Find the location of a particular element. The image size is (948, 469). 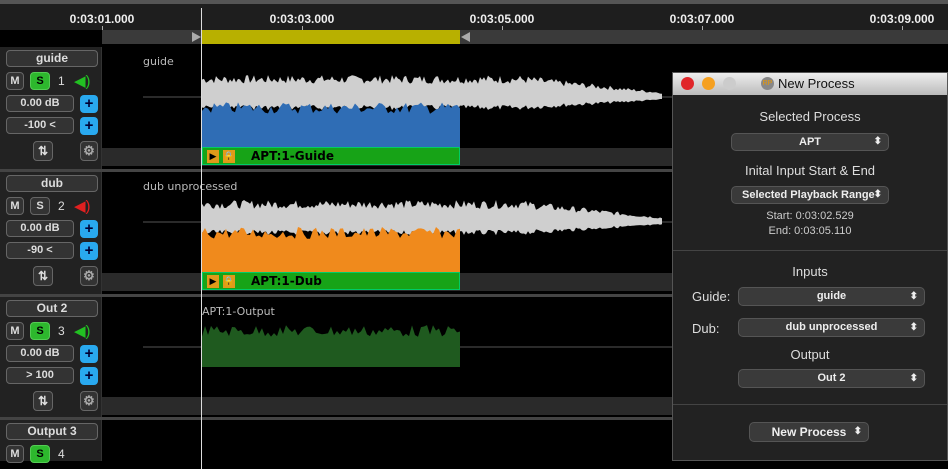

clip-apt-guide: ▶ 🔒 APT:1-Guide is located at coordinates (331, 156).